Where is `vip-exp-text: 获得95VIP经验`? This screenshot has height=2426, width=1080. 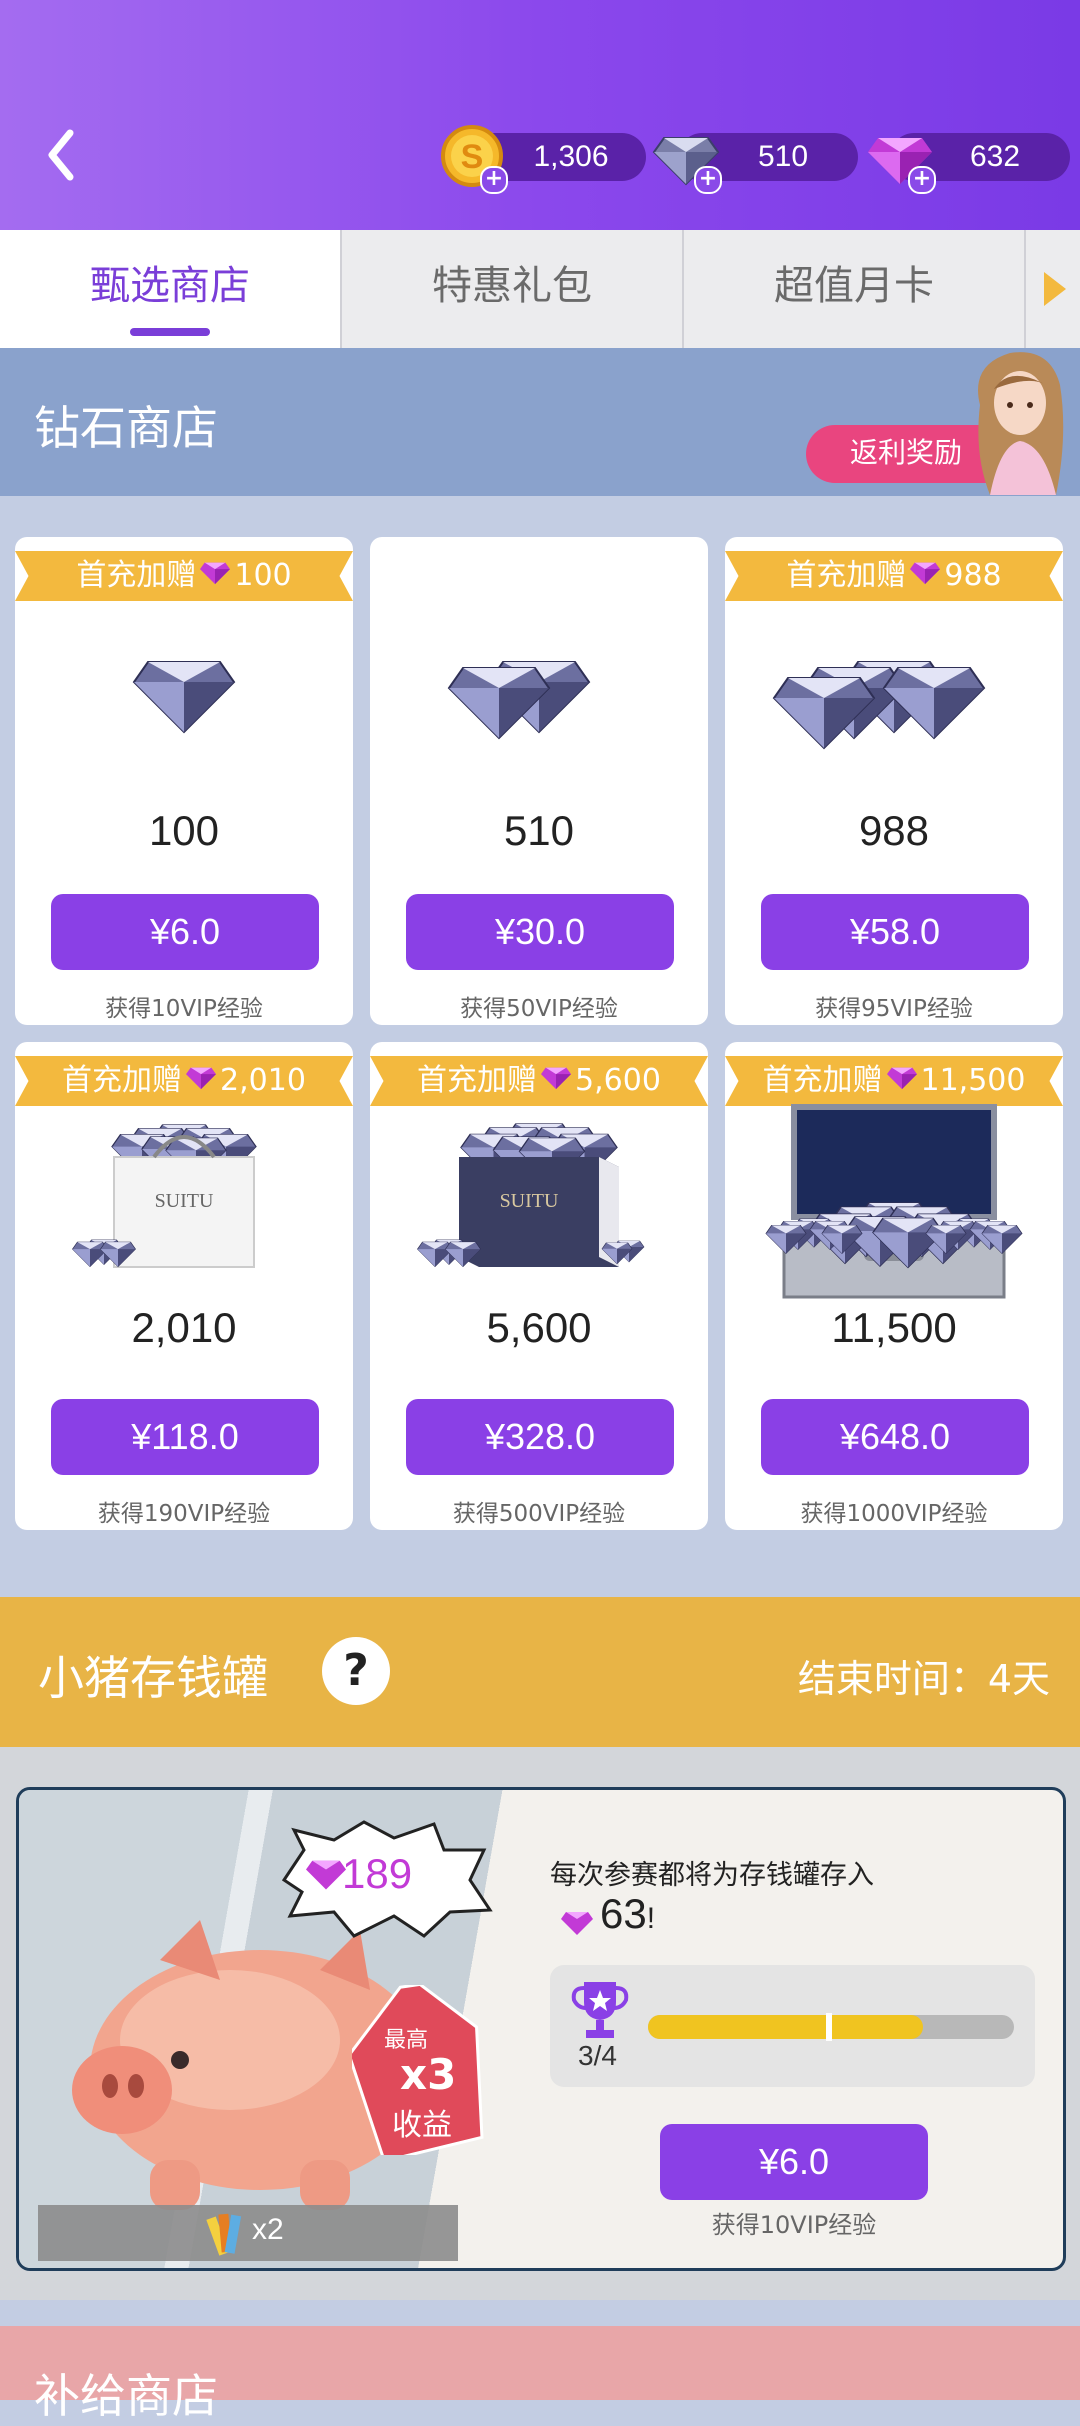
vip-exp-text: 获得95VIP经验 is located at coordinates (894, 1009).